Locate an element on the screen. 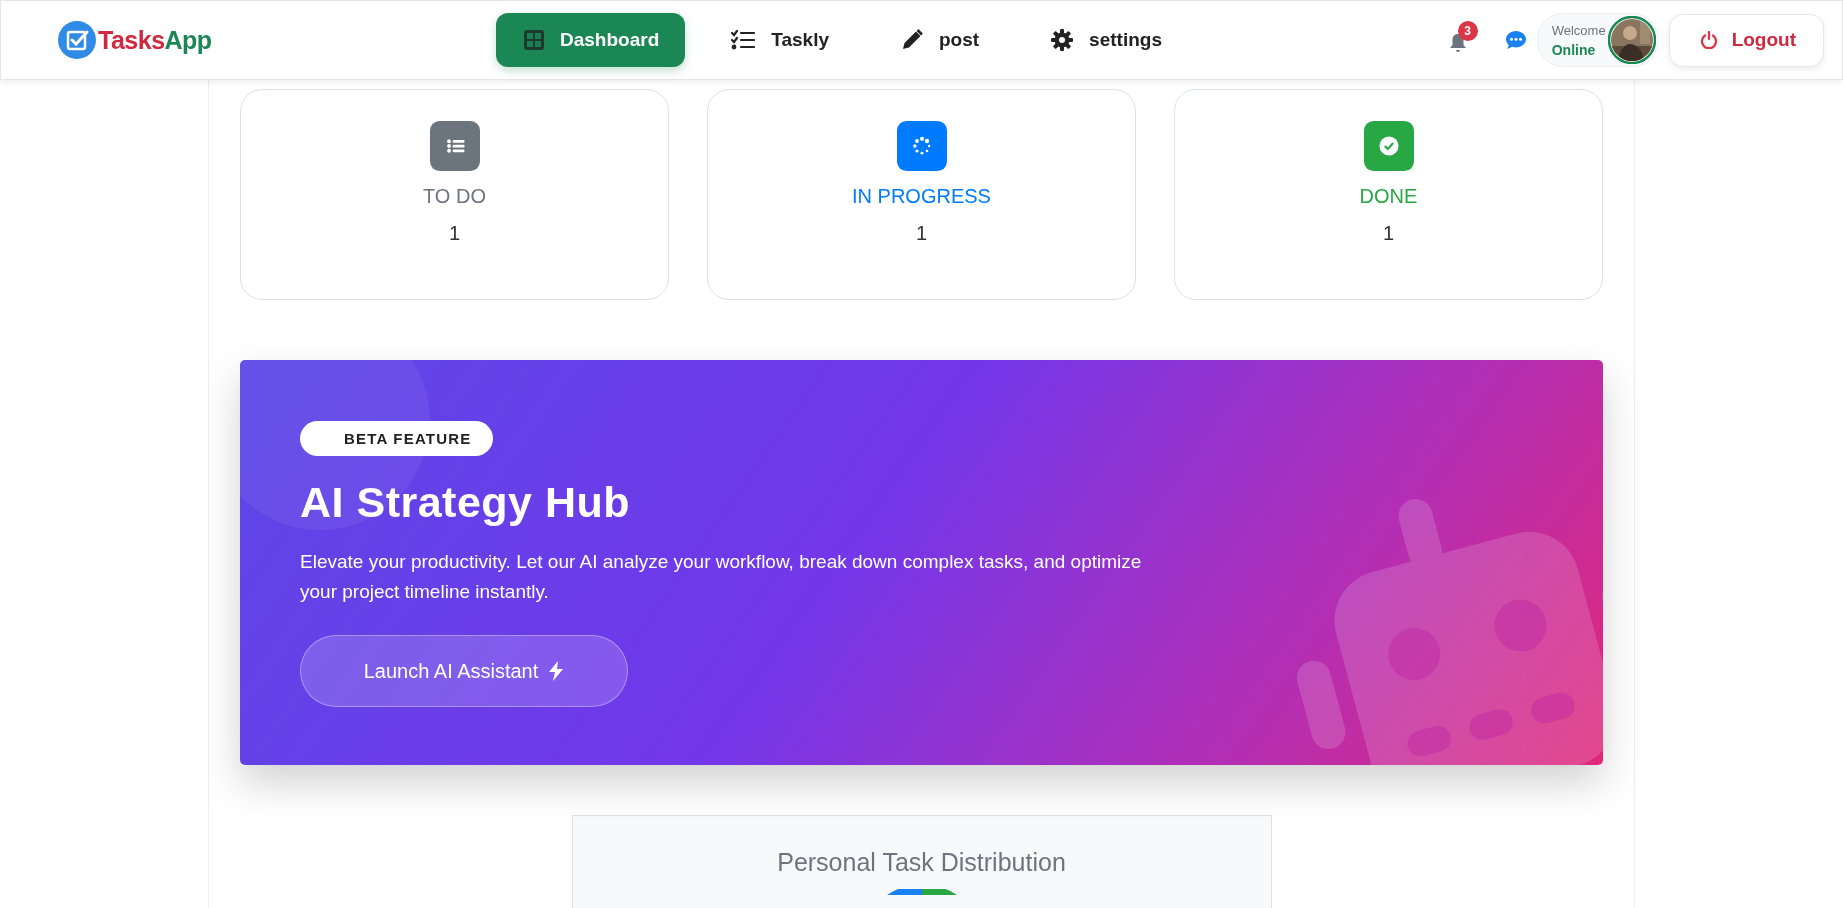 The width and height of the screenshot is (1843, 908). logo-text: TasksApp is located at coordinates (155, 40).